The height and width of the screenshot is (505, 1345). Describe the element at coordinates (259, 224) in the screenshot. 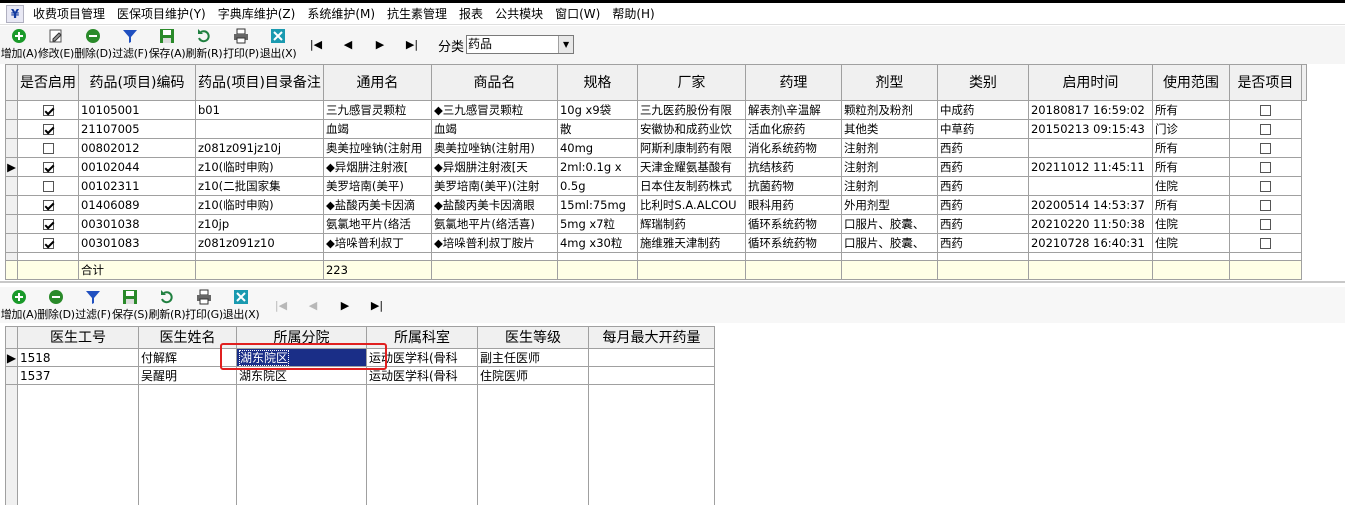

I see `cell-remark: z10jp` at that location.